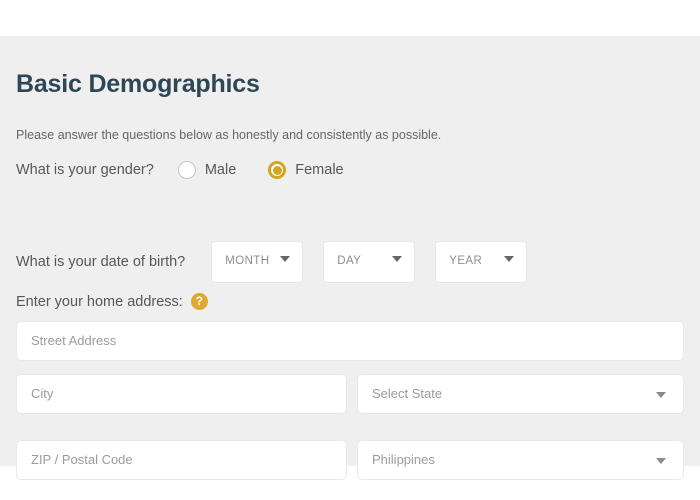  I want to click on street-address-input: Street Address, so click(350, 341).